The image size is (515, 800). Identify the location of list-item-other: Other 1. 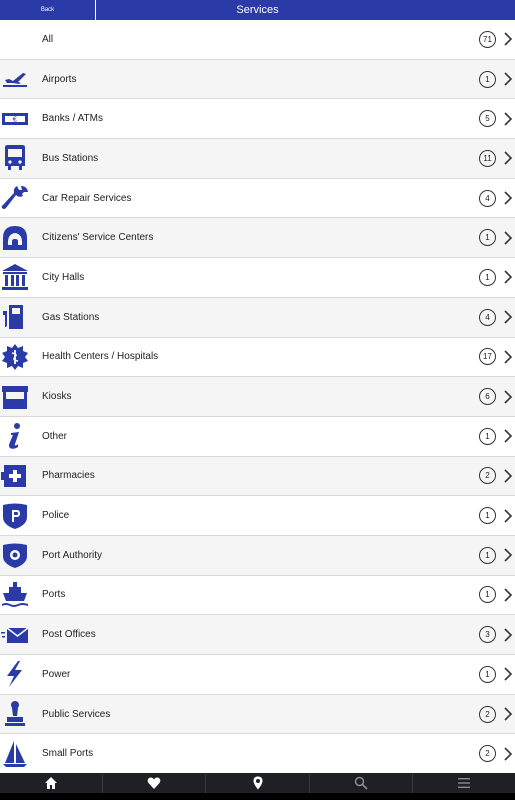
(257, 437).